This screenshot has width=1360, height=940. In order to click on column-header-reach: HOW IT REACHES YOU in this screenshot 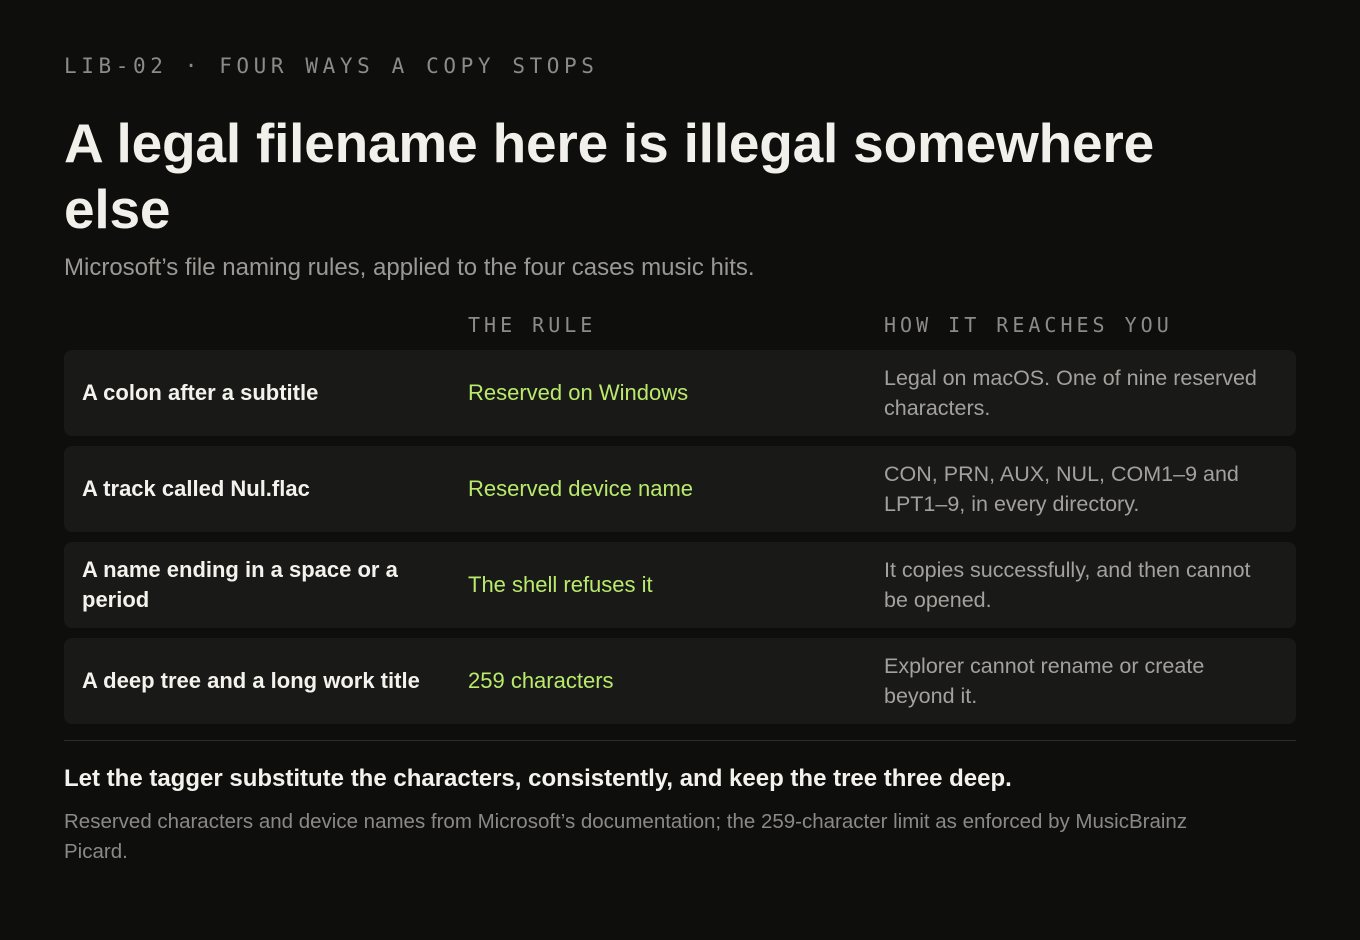, I will do `click(1028, 325)`.